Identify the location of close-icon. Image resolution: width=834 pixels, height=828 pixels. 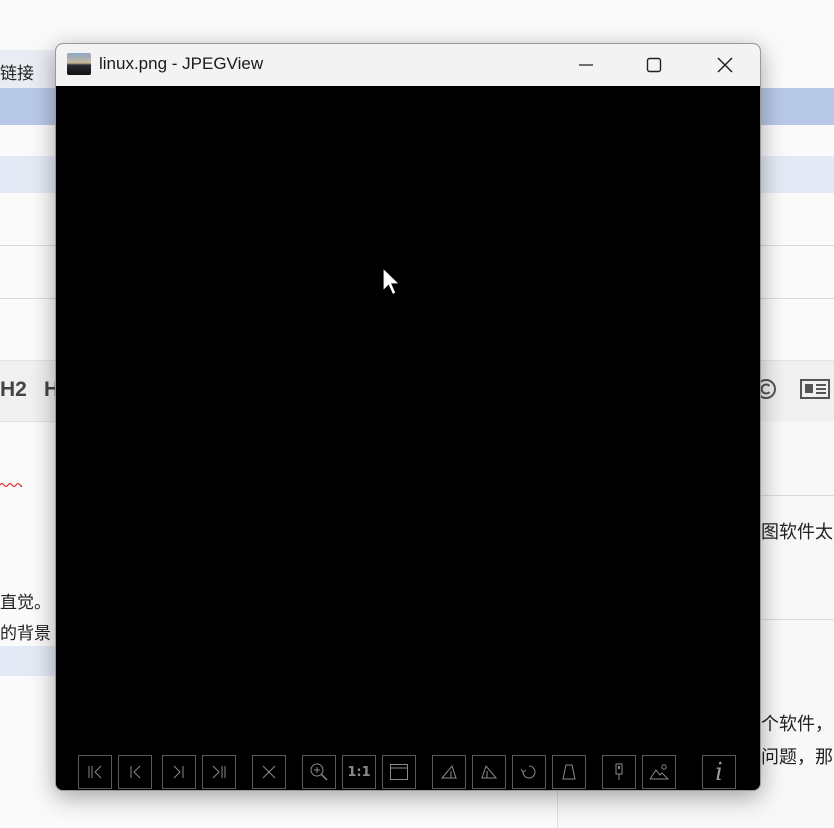
(725, 65).